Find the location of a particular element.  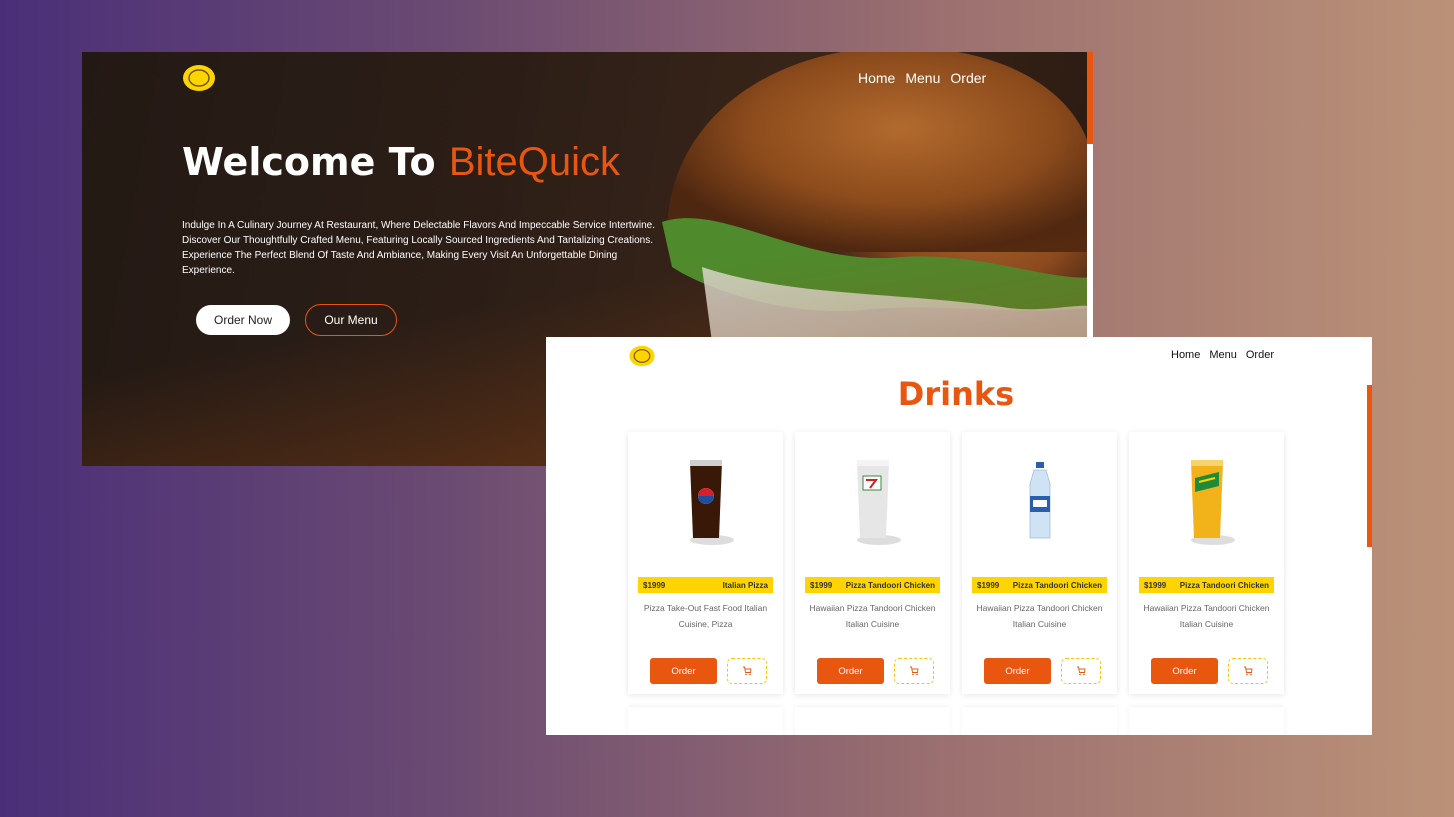

hero-nav: Home Menu Order is located at coordinates (922, 78).